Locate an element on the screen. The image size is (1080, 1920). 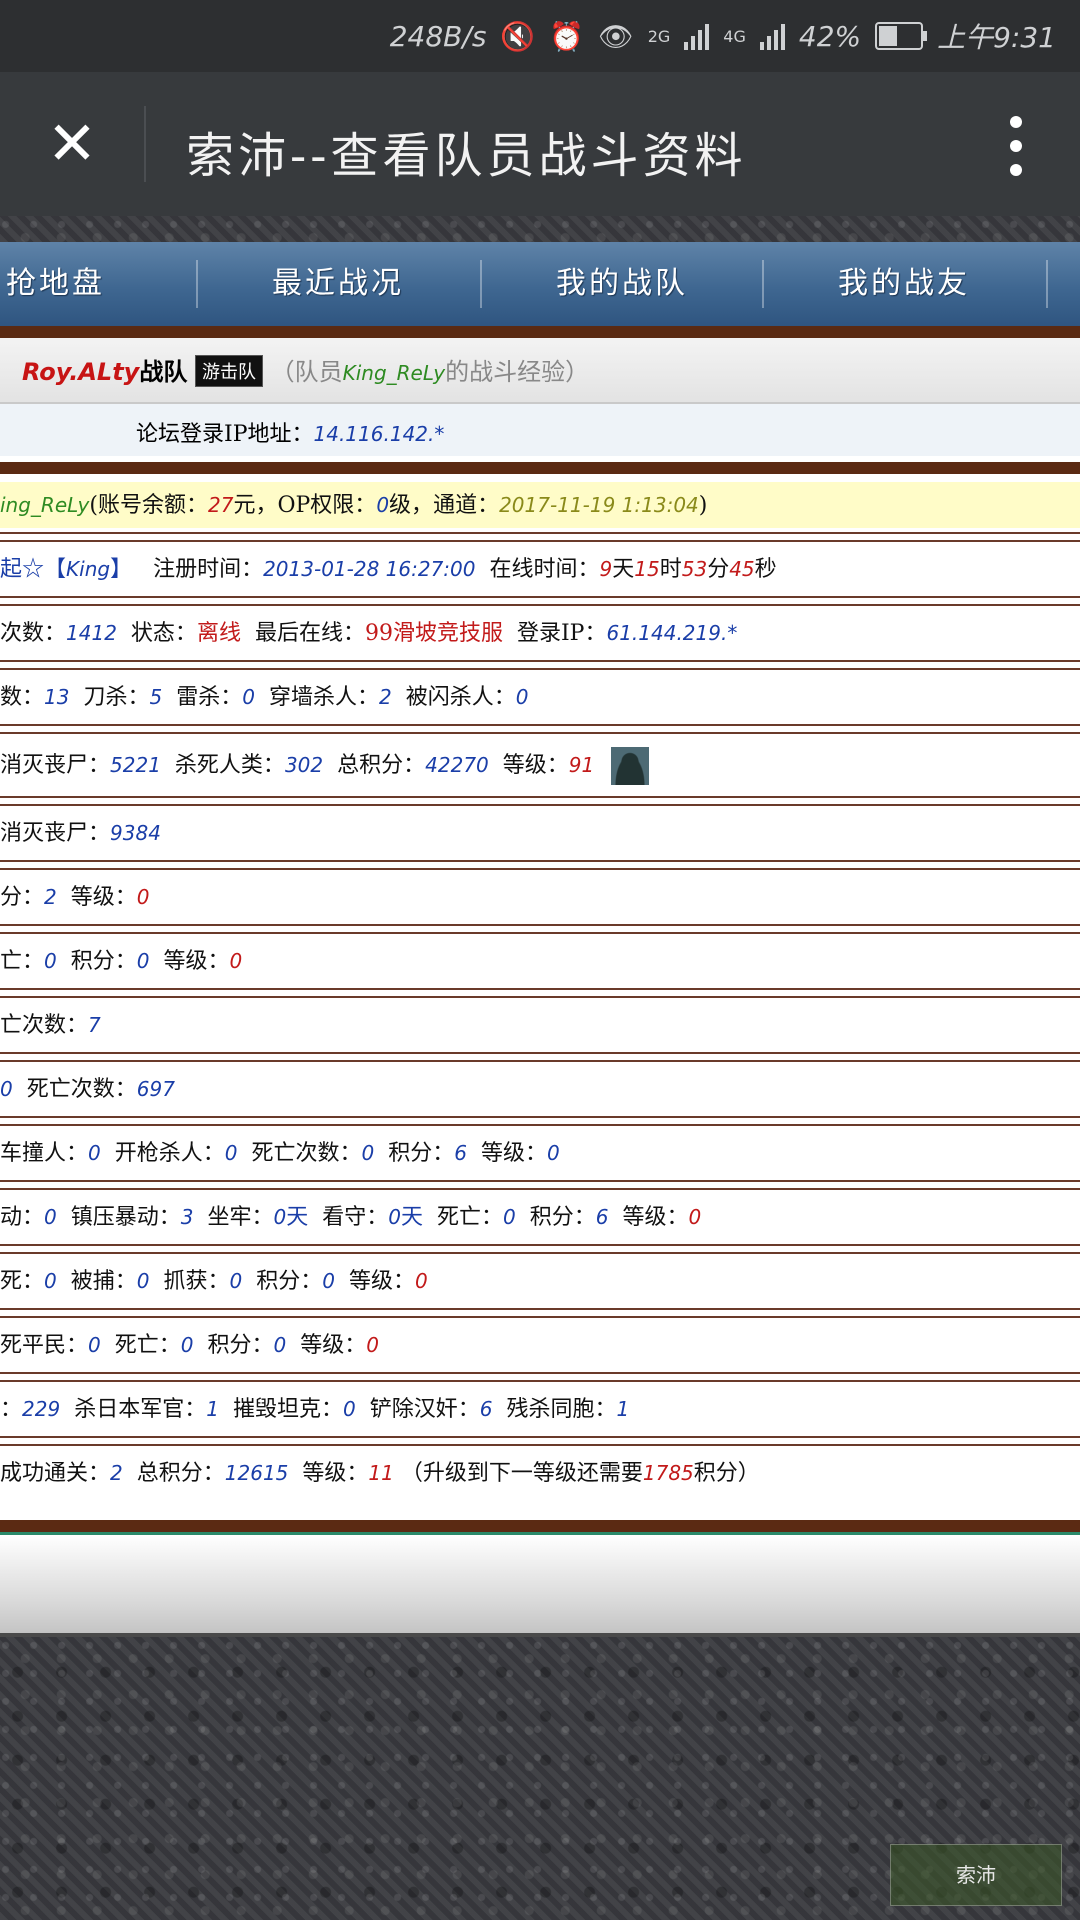
nav-bar: 抢地盘 最近战况 我的战队 我的战友 is located at coordinates (540, 290).